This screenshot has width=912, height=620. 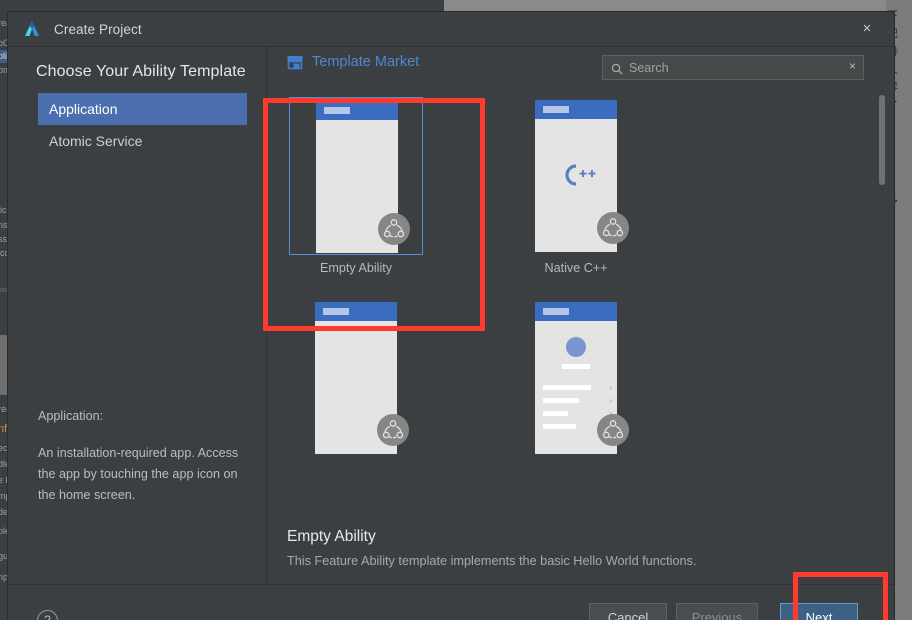 I want to click on template-card-row2-col2: › › › ›, so click(x=576, y=378).